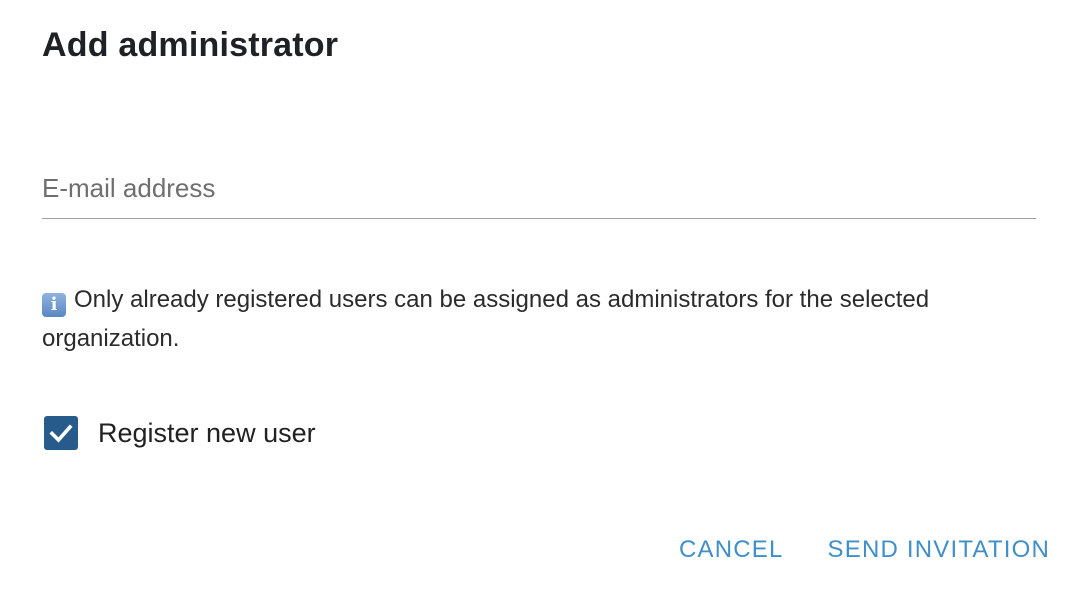 This screenshot has width=1072, height=596. What do you see at coordinates (731, 550) in the screenshot?
I see `cancel-button: CANCEL` at bounding box center [731, 550].